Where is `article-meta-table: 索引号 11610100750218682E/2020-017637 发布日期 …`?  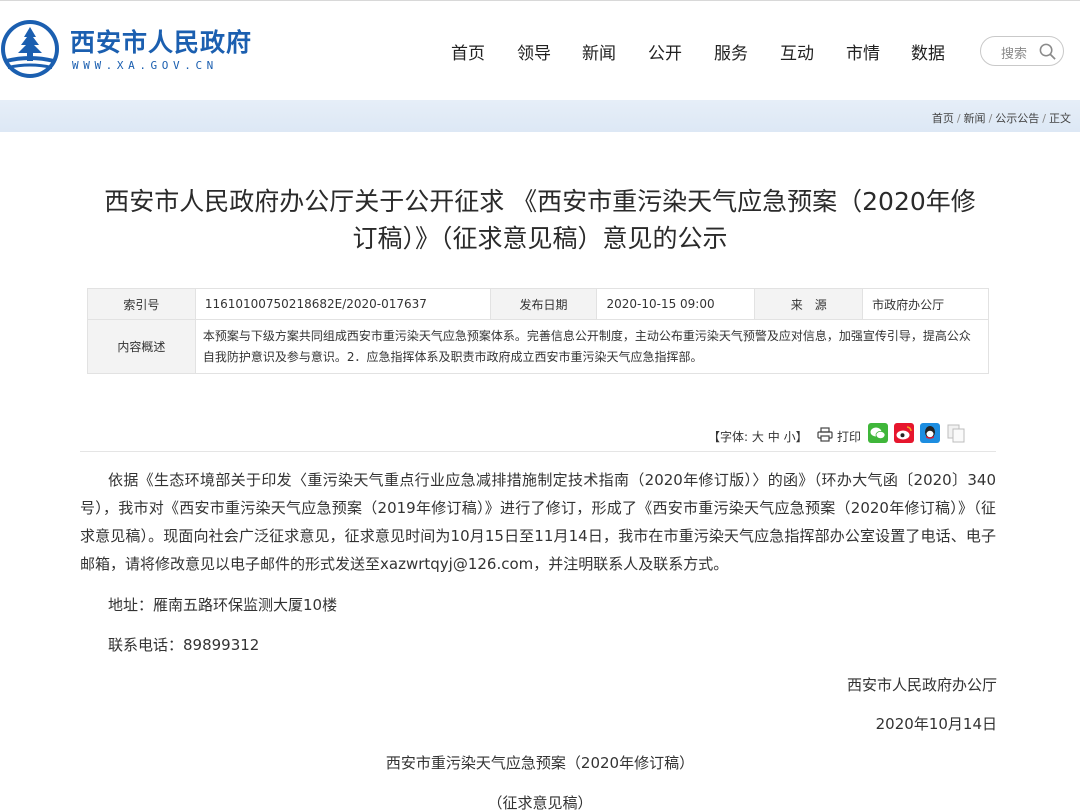 article-meta-table: 索引号 11610100750218682E/2020-017637 发布日期 … is located at coordinates (538, 331).